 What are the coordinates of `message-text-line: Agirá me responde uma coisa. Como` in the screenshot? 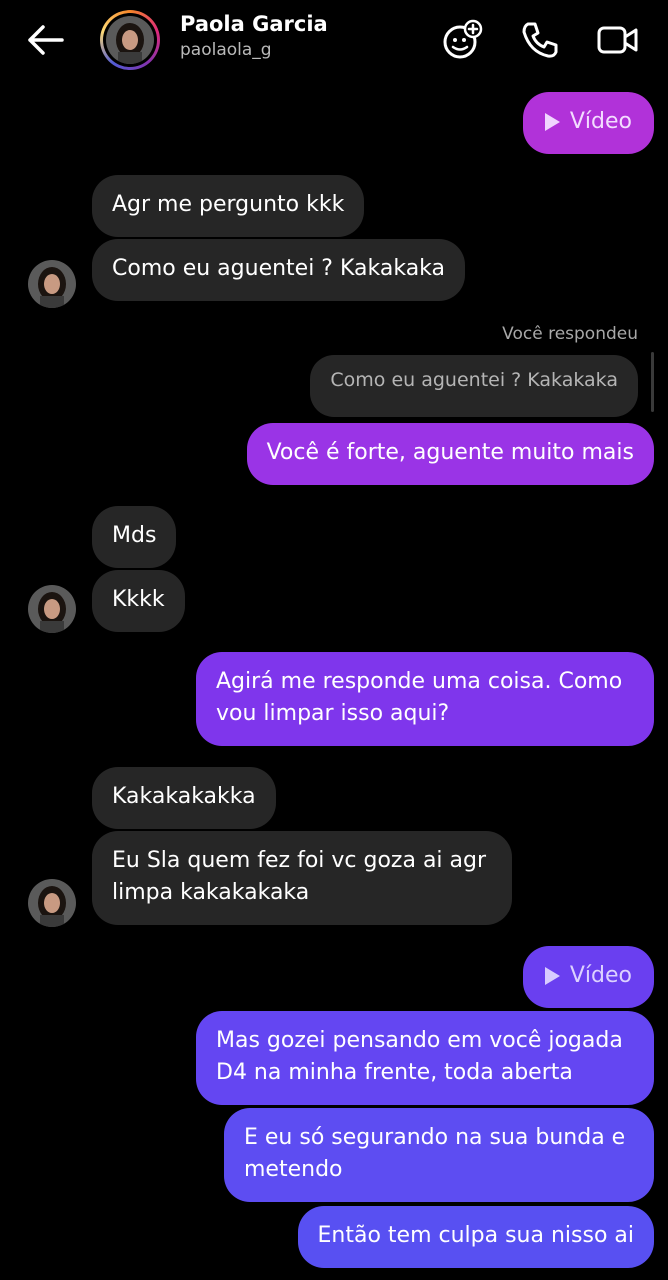 It's located at (419, 681).